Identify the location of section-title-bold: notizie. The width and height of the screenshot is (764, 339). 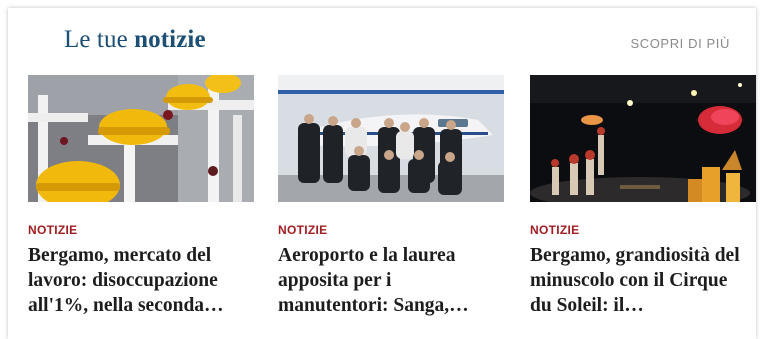
(170, 39).